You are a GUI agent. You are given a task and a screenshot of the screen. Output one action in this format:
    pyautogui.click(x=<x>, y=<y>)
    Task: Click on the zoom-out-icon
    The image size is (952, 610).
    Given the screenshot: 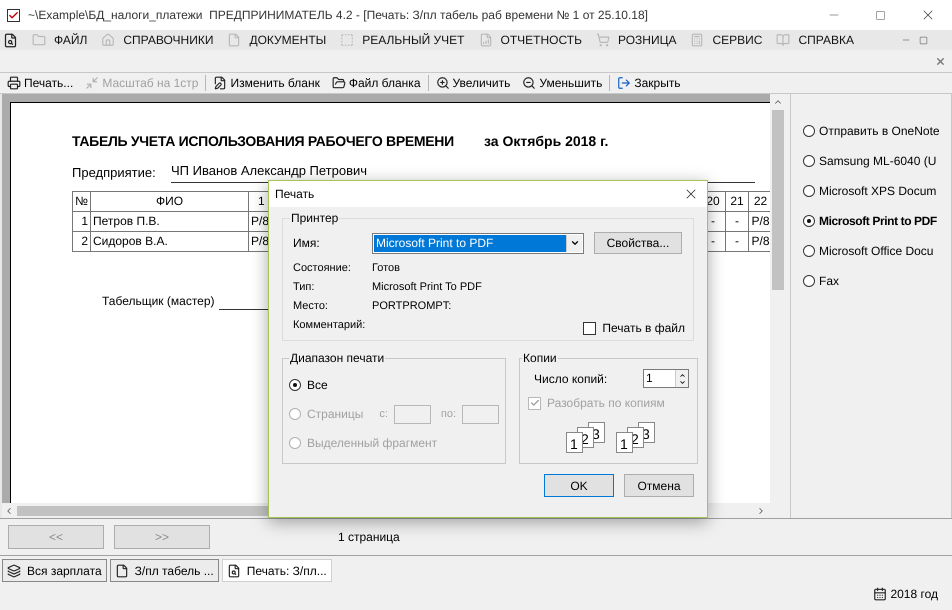 What is the action you would take?
    pyautogui.click(x=529, y=83)
    